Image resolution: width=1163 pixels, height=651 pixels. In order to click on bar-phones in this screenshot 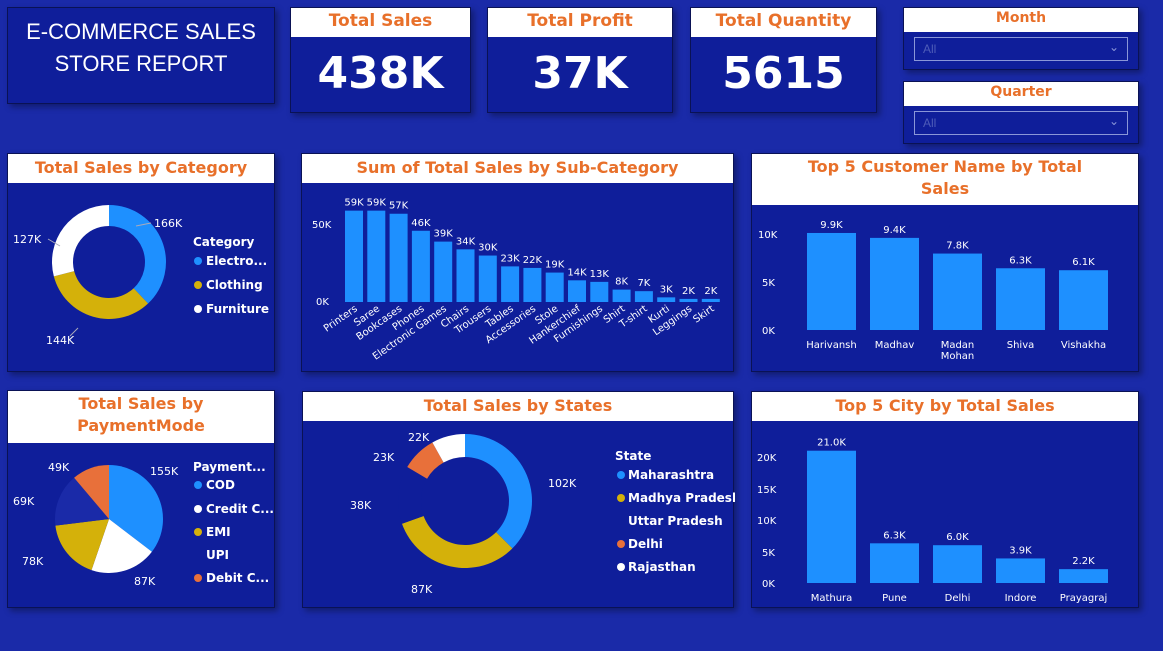, I will do `click(420, 266)`.